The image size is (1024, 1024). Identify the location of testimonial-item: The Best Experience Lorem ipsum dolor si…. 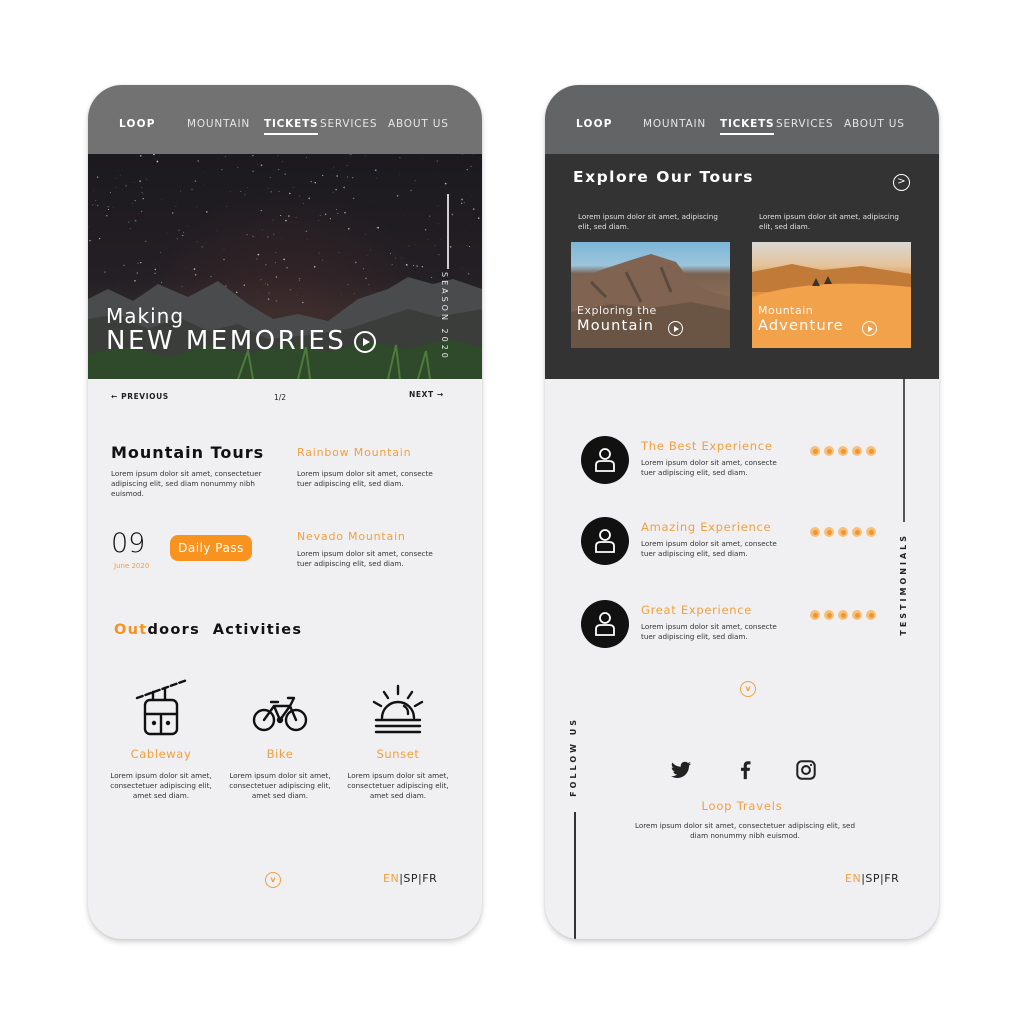
(731, 461).